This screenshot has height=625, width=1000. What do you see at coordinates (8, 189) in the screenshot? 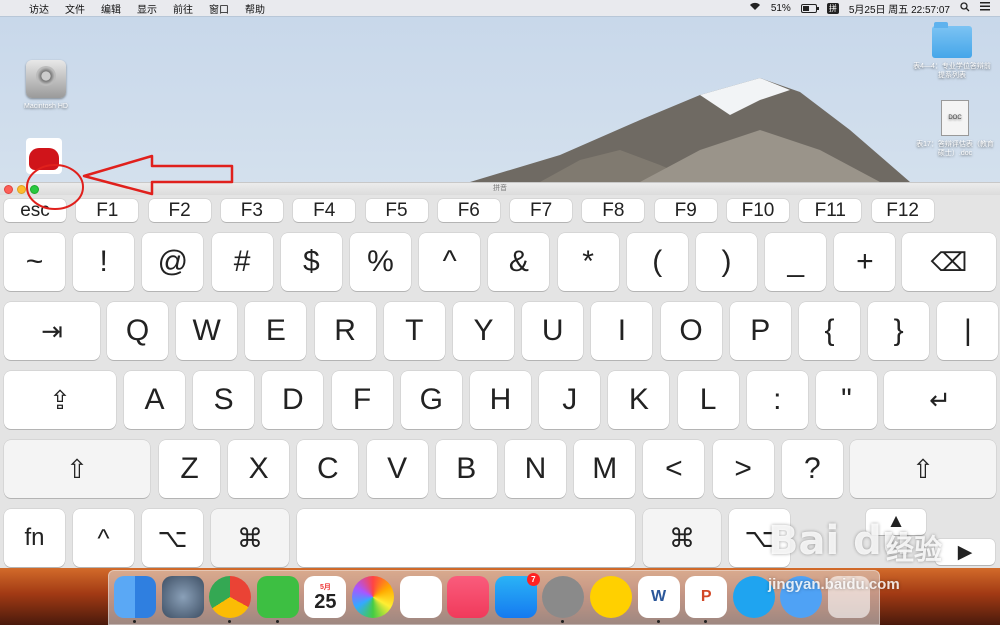
I see `close-button` at bounding box center [8, 189].